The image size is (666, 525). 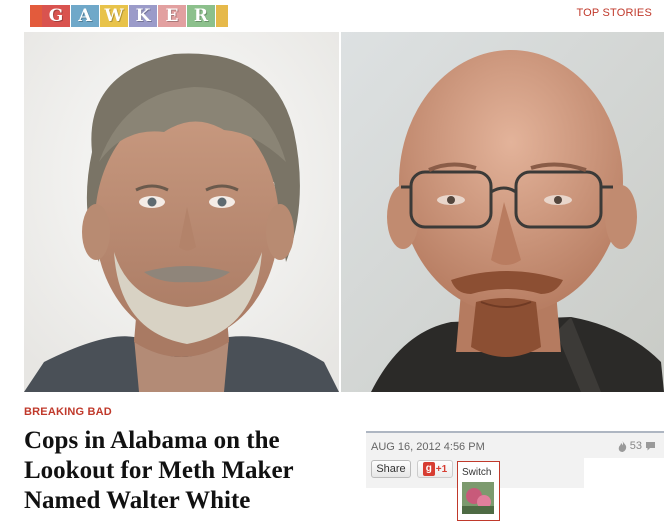 I want to click on google-plus-label: +1, so click(x=441, y=469).